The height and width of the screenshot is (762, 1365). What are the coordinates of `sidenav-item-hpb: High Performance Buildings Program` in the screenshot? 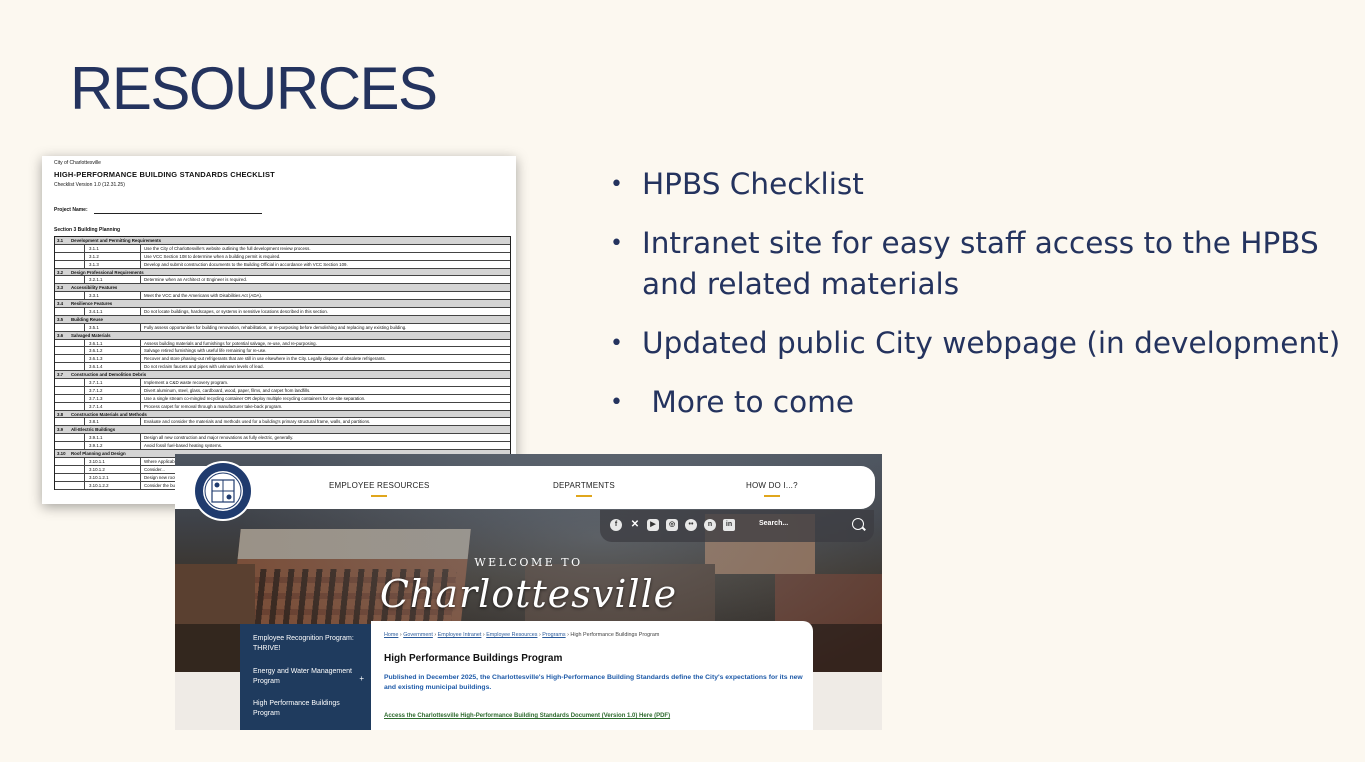 It's located at (305, 709).